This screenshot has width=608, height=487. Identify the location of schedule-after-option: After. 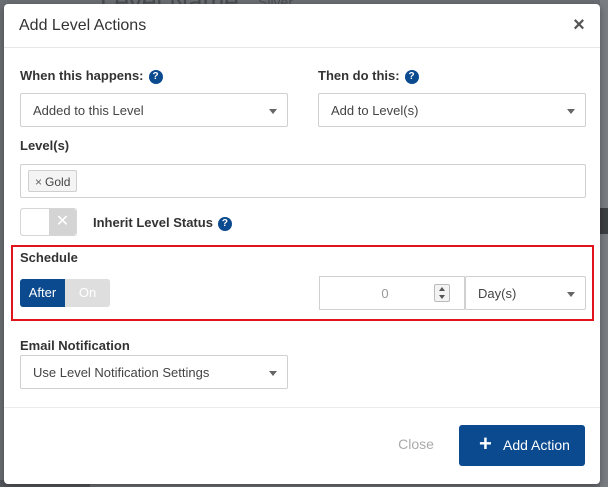
(42, 293).